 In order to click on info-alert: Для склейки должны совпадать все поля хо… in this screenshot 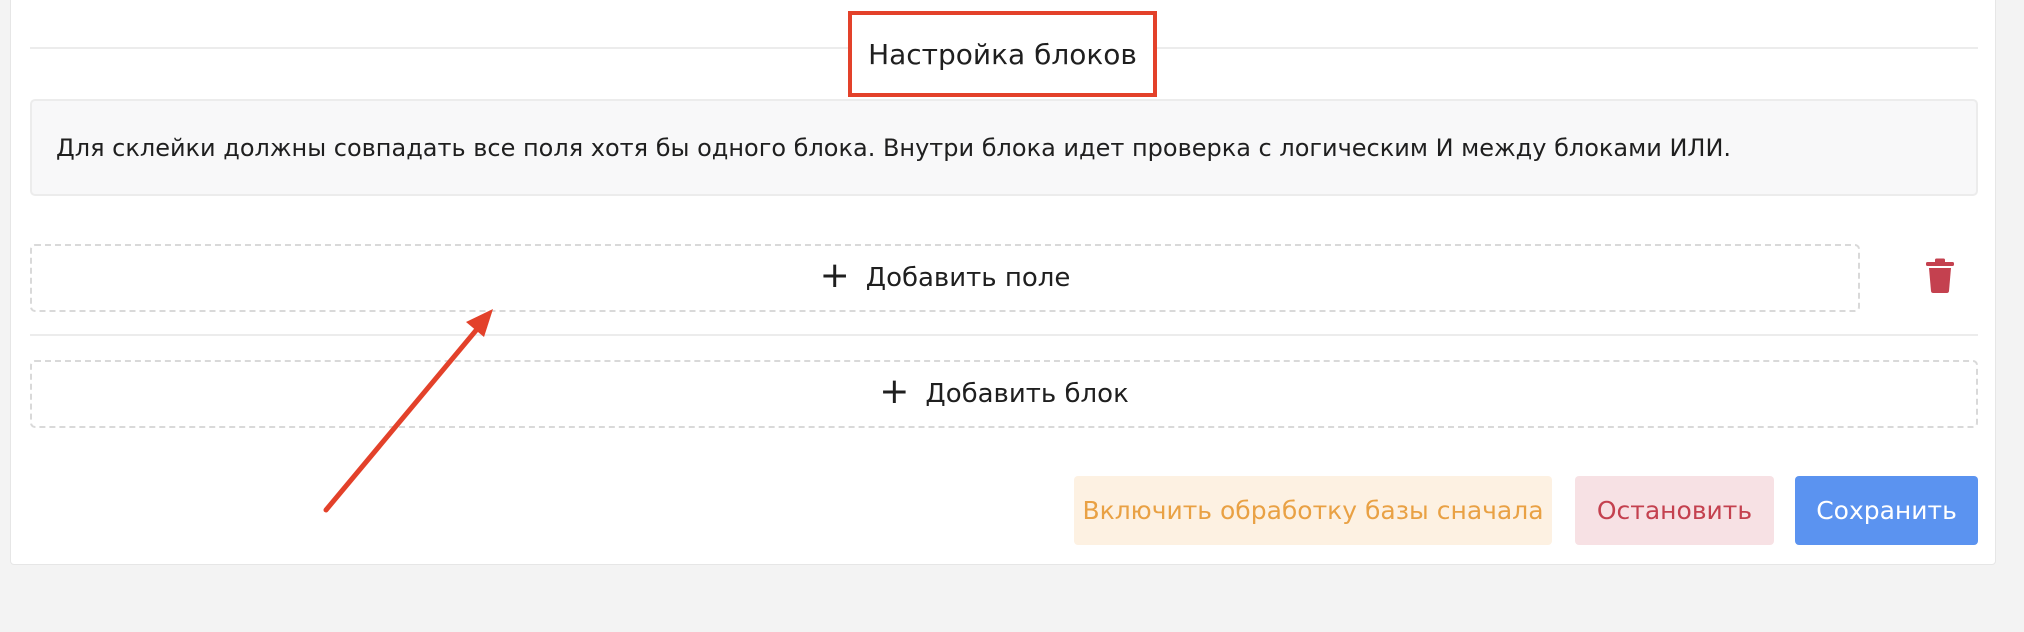, I will do `click(1004, 147)`.